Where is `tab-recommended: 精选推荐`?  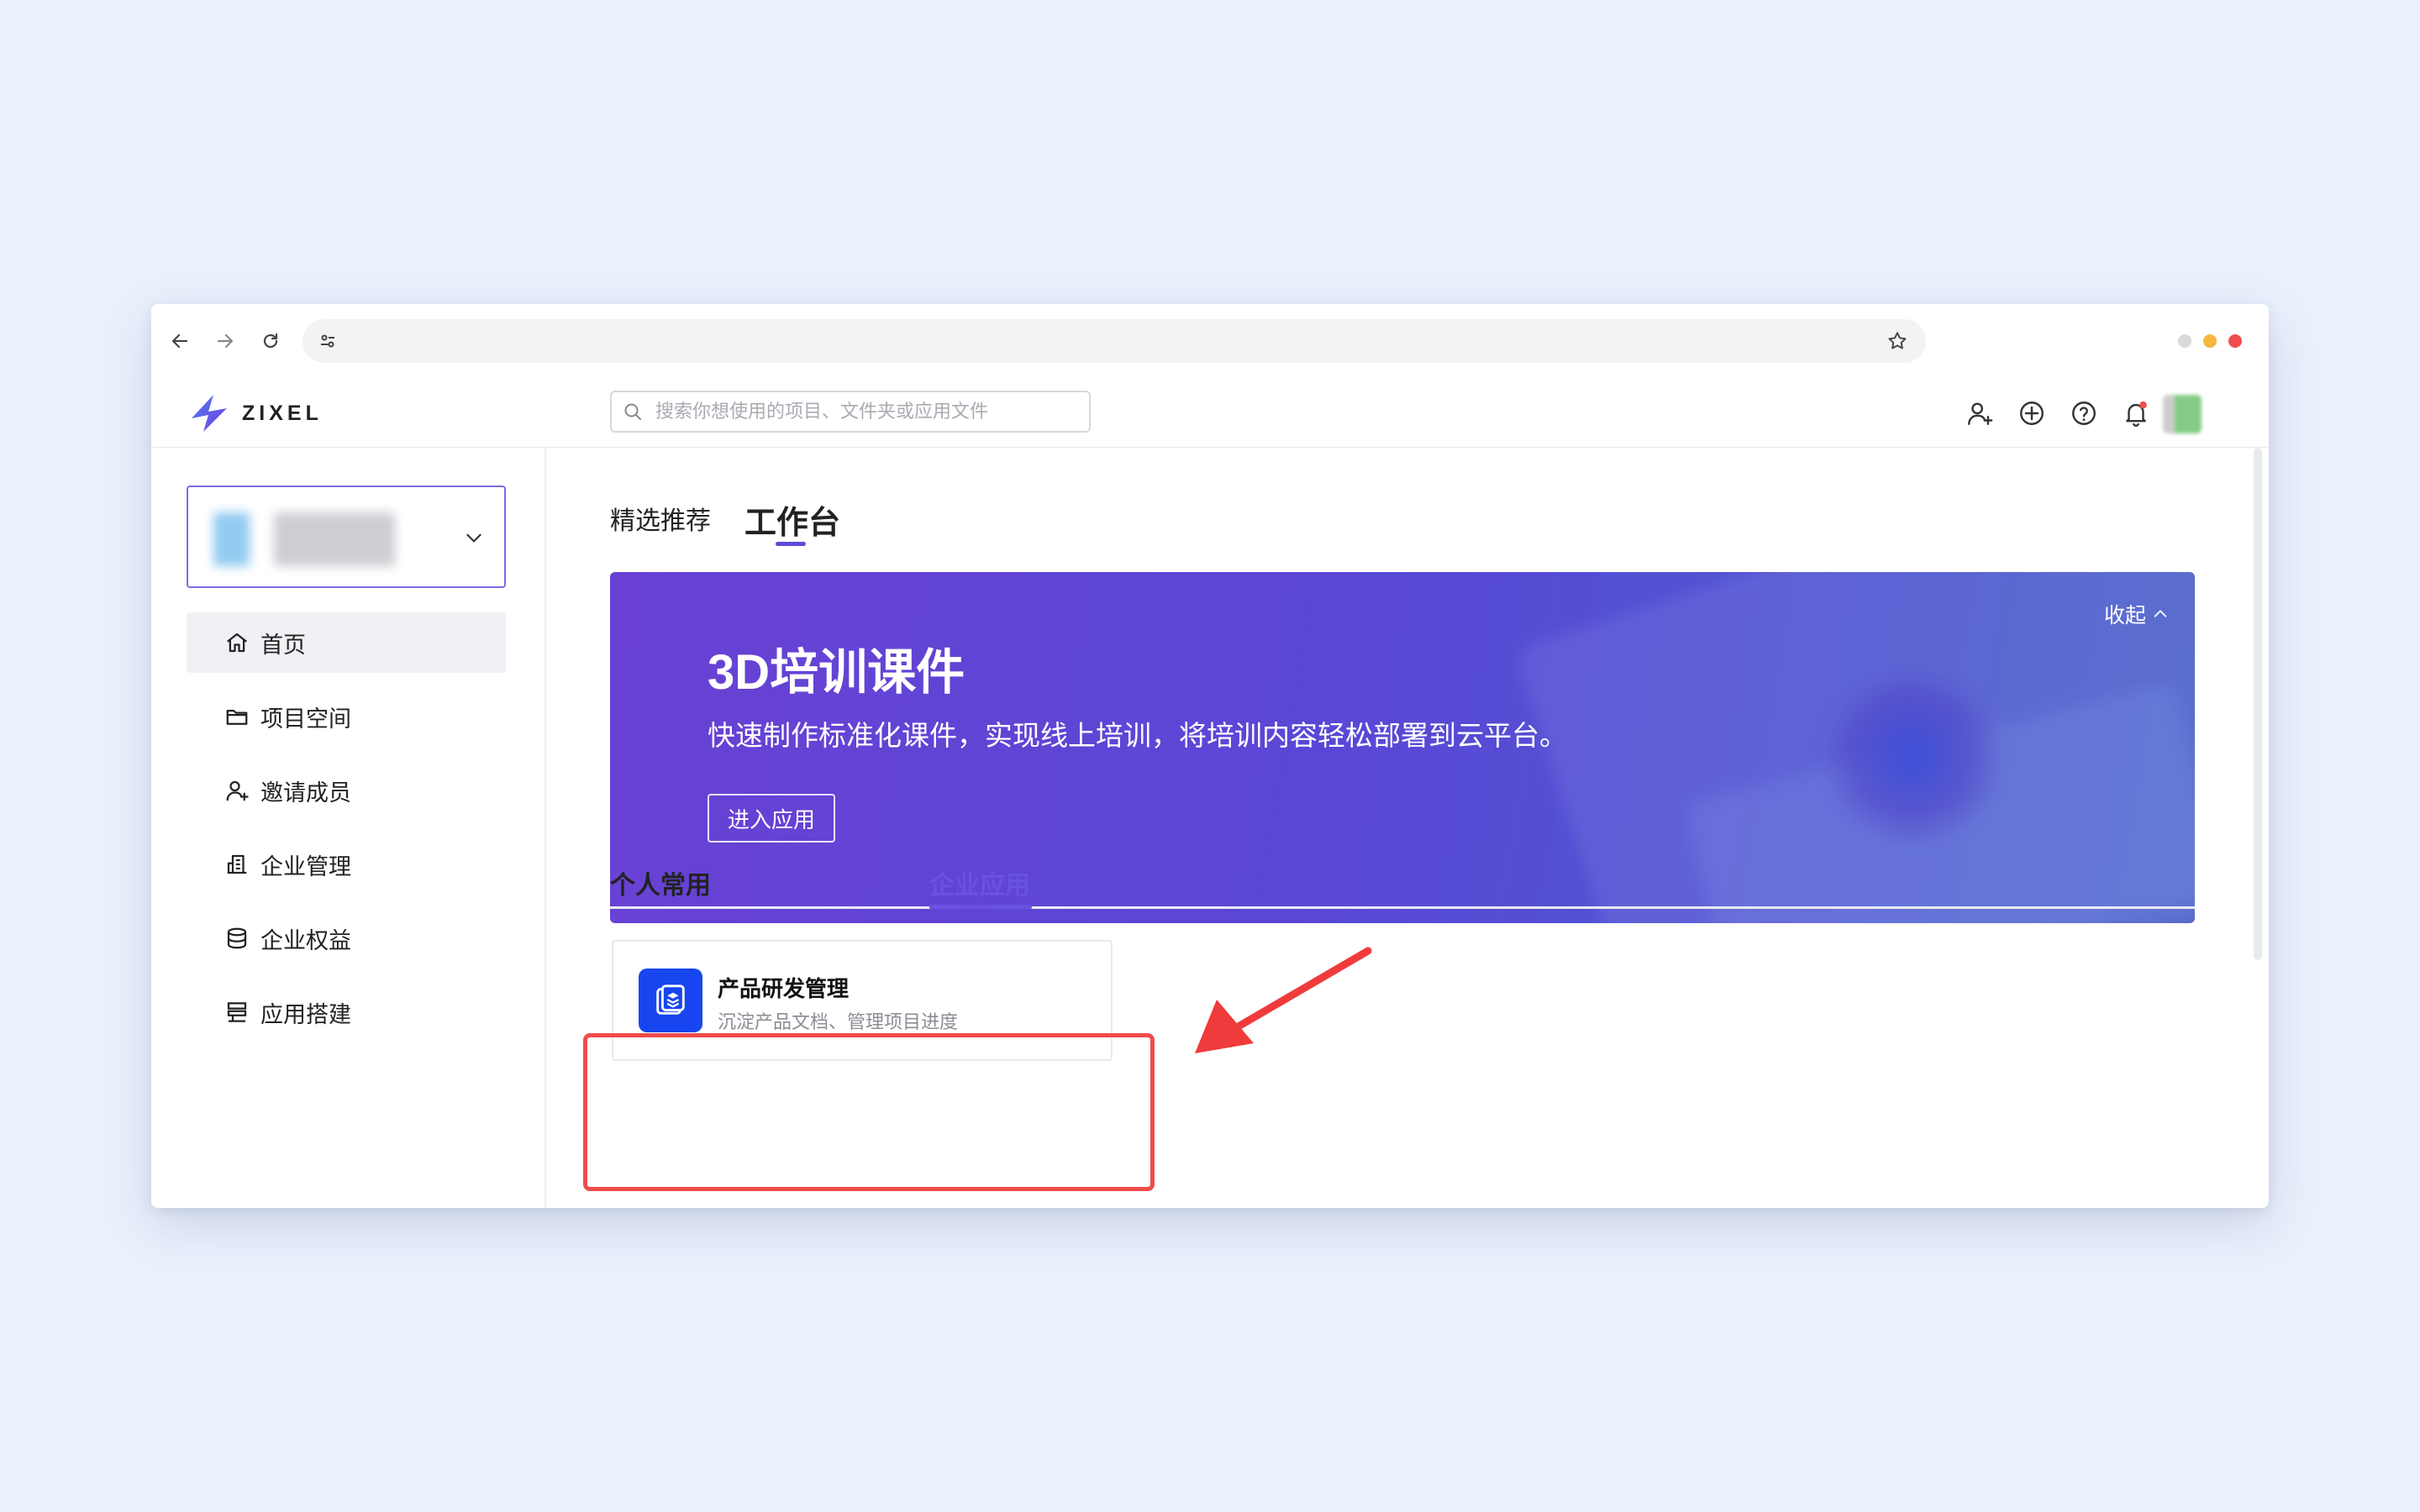 tab-recommended: 精选推荐 is located at coordinates (660, 518).